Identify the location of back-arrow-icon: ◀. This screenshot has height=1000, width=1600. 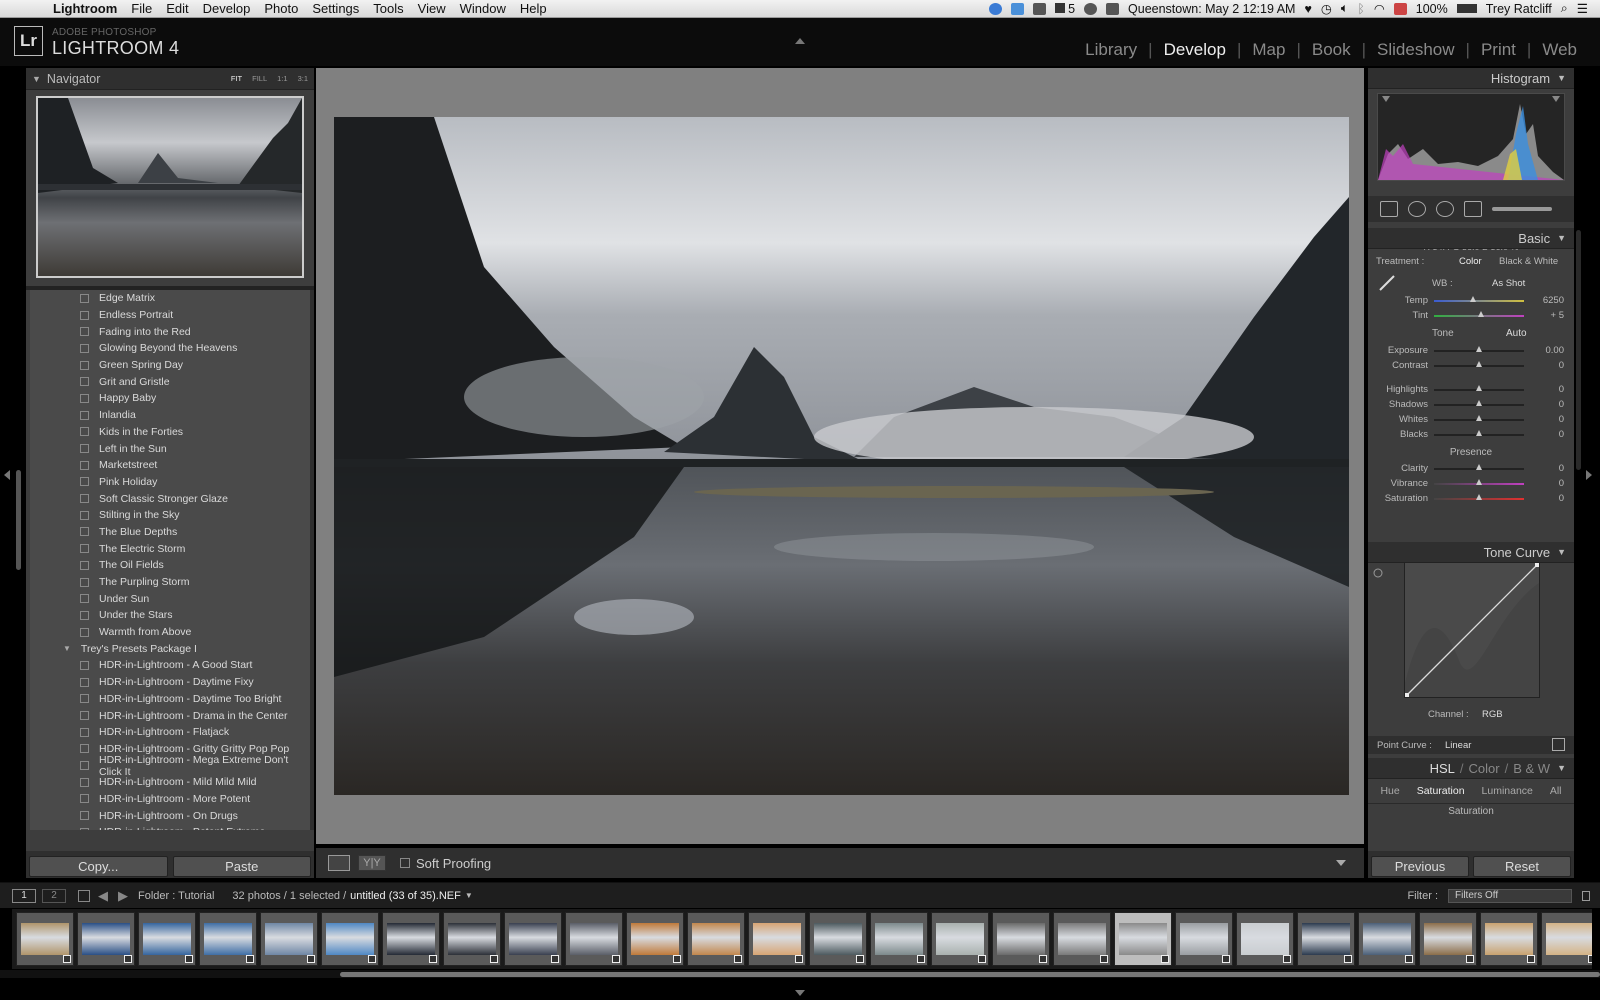
(103, 896).